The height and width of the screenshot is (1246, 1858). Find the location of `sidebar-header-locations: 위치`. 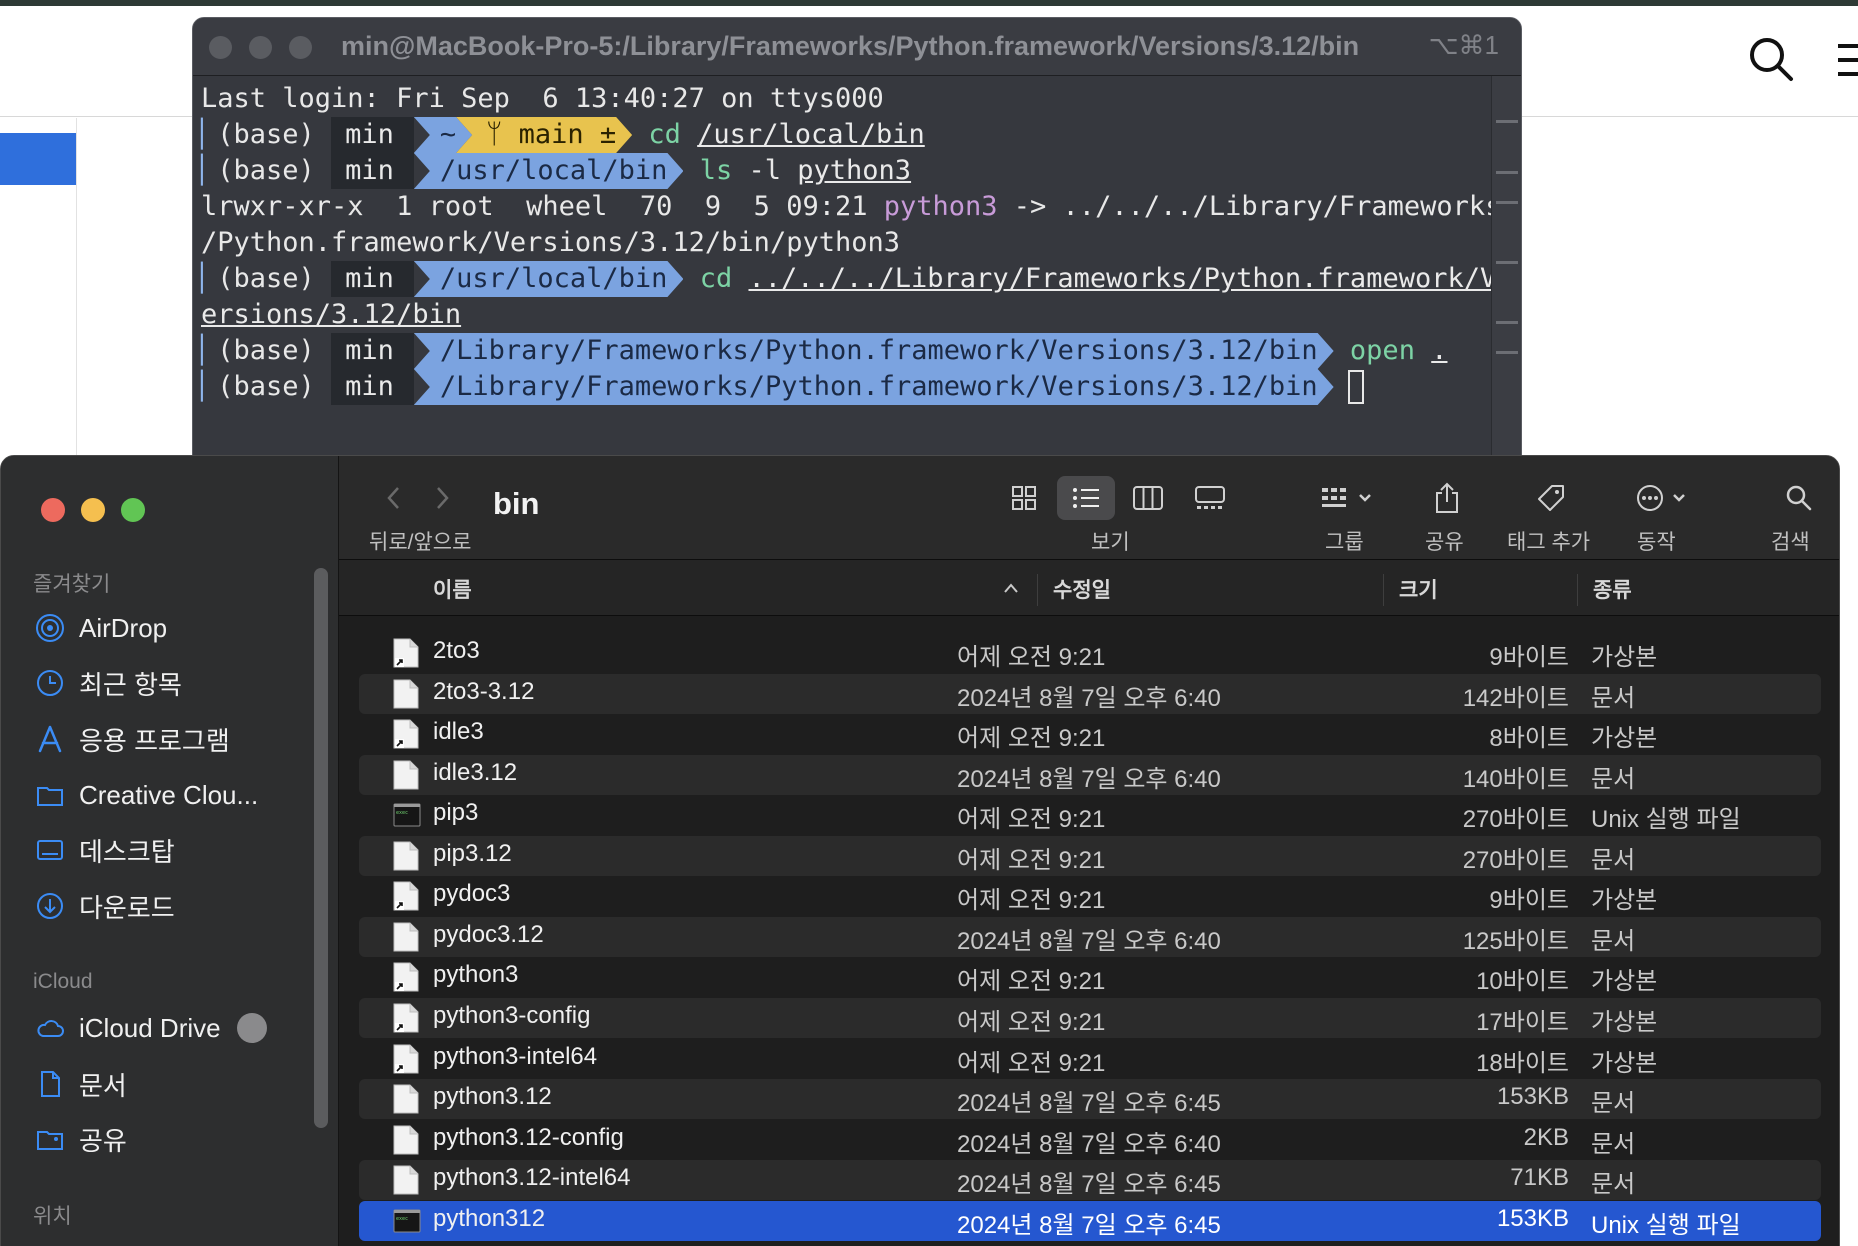

sidebar-header-locations: 위치 is located at coordinates (52, 1216).